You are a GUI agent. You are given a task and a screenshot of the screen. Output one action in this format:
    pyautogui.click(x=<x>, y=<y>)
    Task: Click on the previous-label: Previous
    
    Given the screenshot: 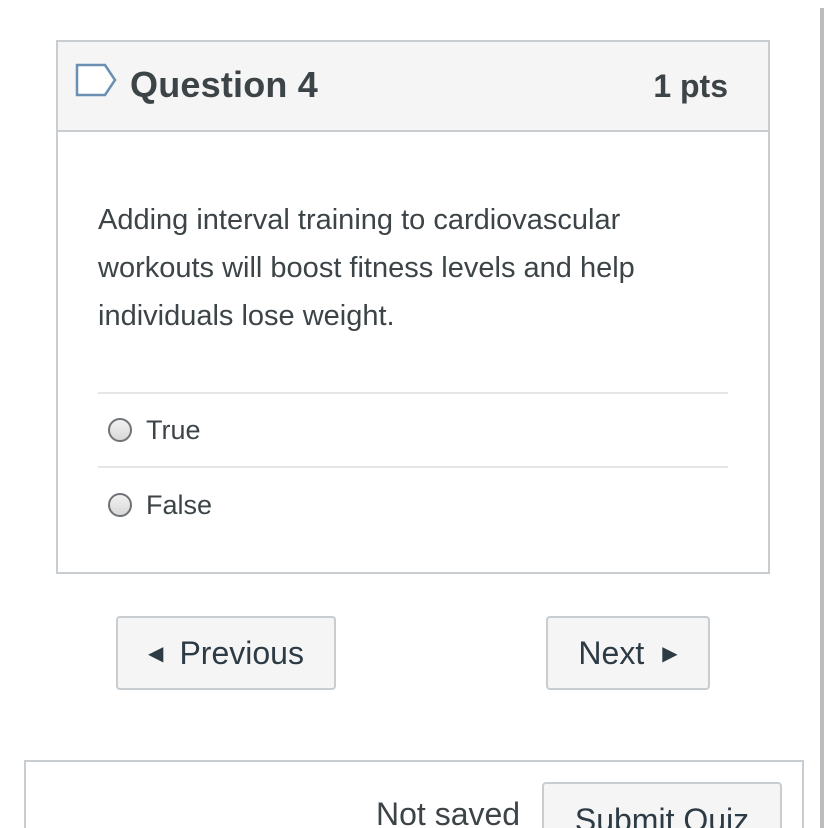 What is the action you would take?
    pyautogui.click(x=241, y=652)
    